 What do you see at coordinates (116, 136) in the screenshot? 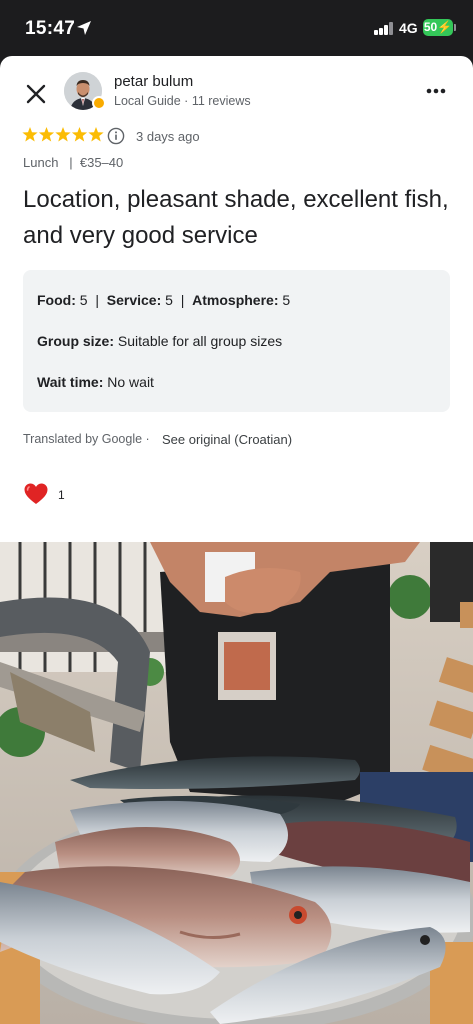
I see `info-icon` at bounding box center [116, 136].